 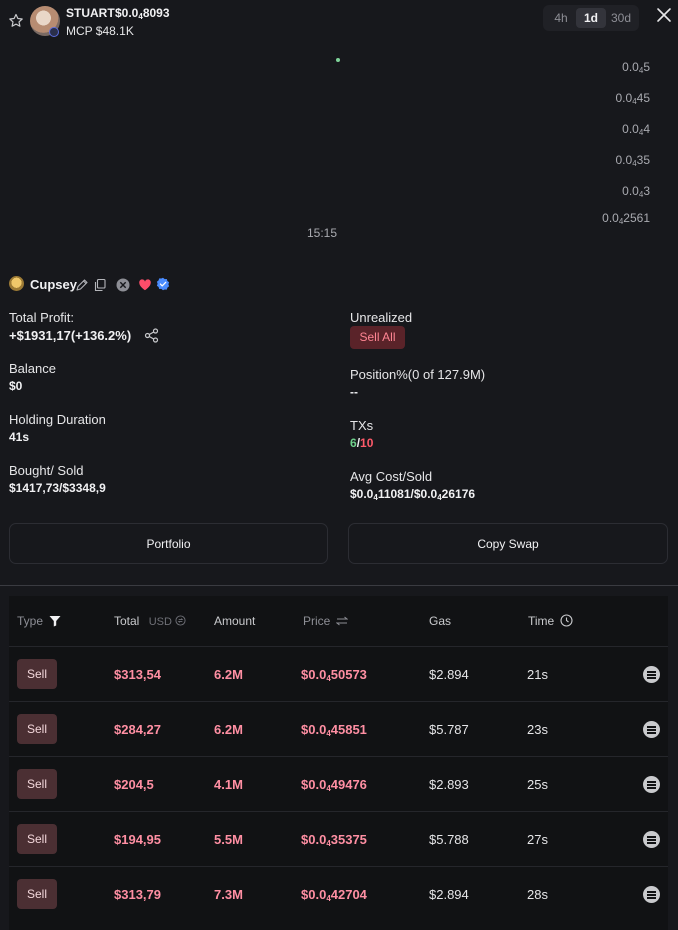 I want to click on row-total: $284,27, so click(x=137, y=729).